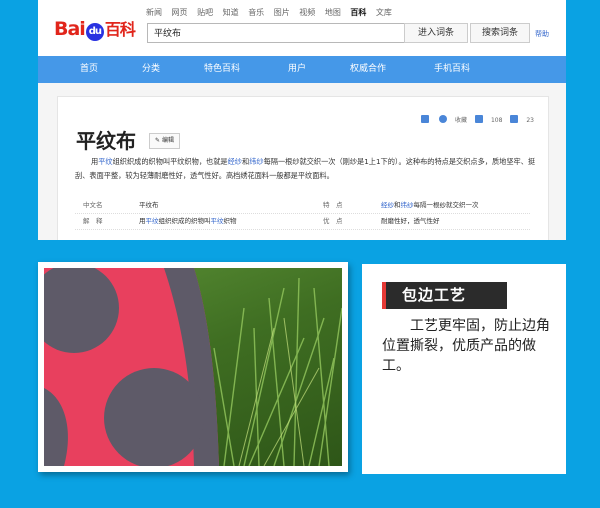  What do you see at coordinates (93, 221) in the screenshot?
I see `info-key: 解 释` at bounding box center [93, 221].